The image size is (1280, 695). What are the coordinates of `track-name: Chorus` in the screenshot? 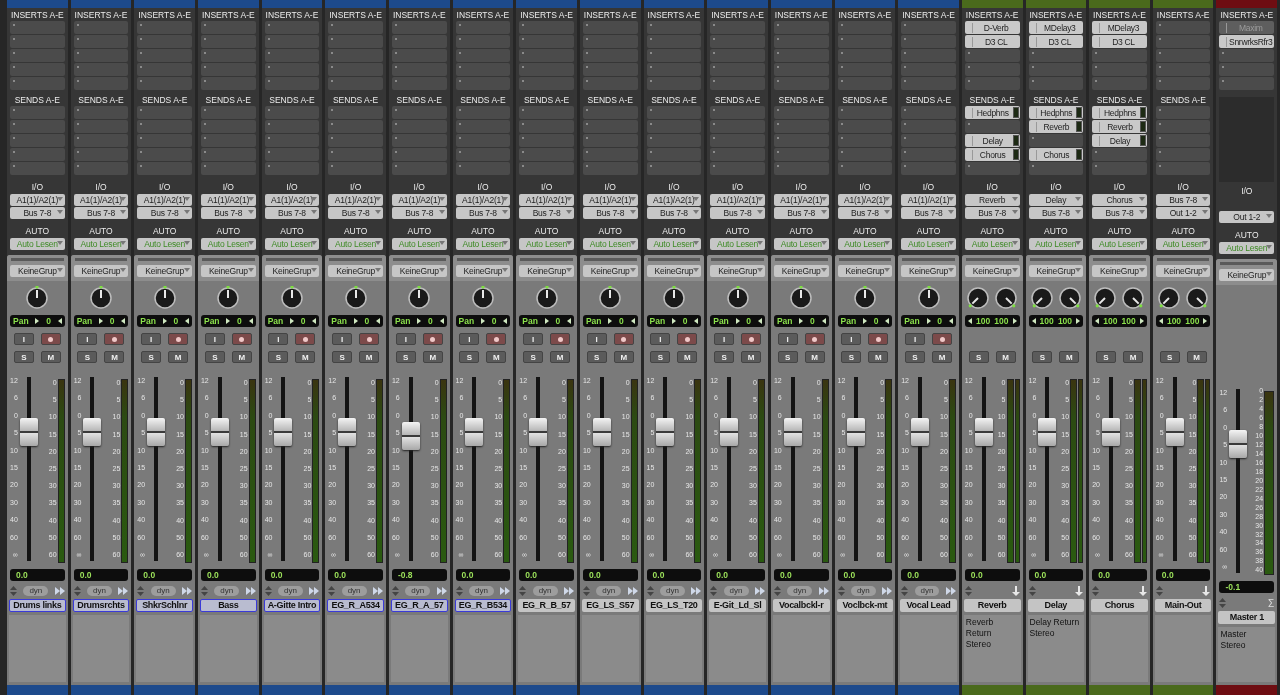 It's located at (1119, 605).